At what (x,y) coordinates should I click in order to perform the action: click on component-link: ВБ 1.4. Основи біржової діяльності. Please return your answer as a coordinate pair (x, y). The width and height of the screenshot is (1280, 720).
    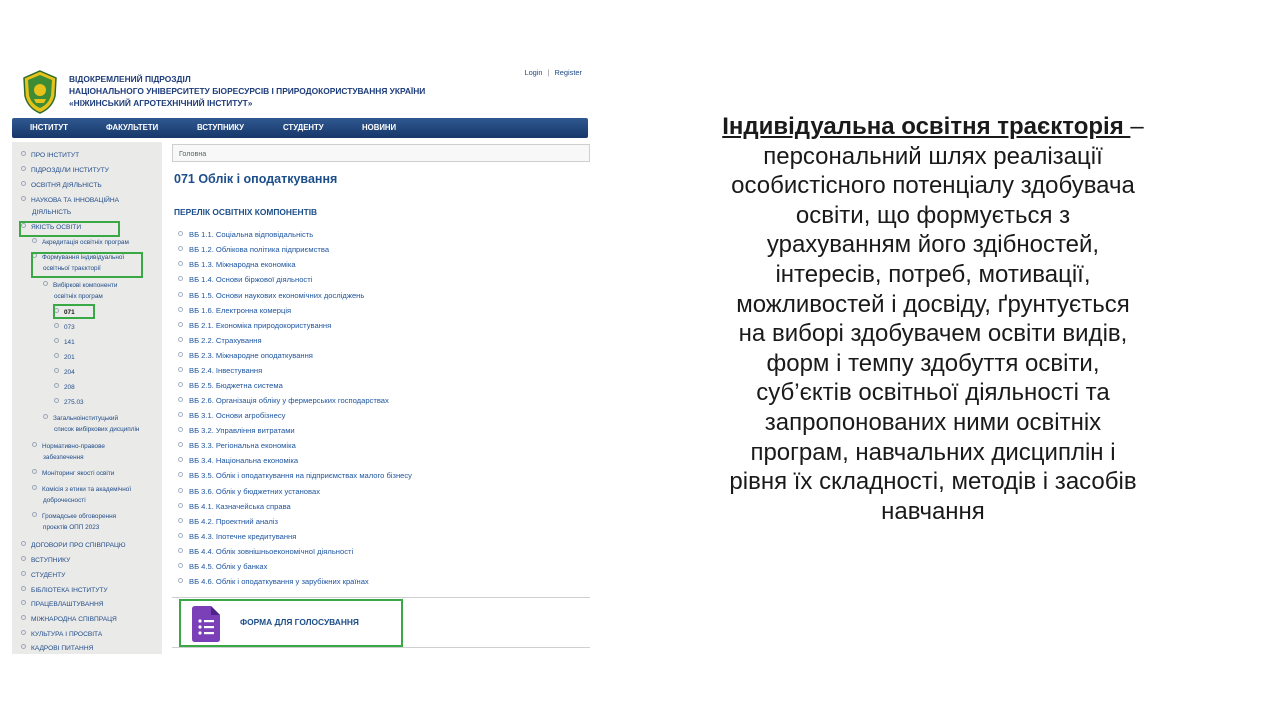
    Looking at the image, I should click on (245, 279).